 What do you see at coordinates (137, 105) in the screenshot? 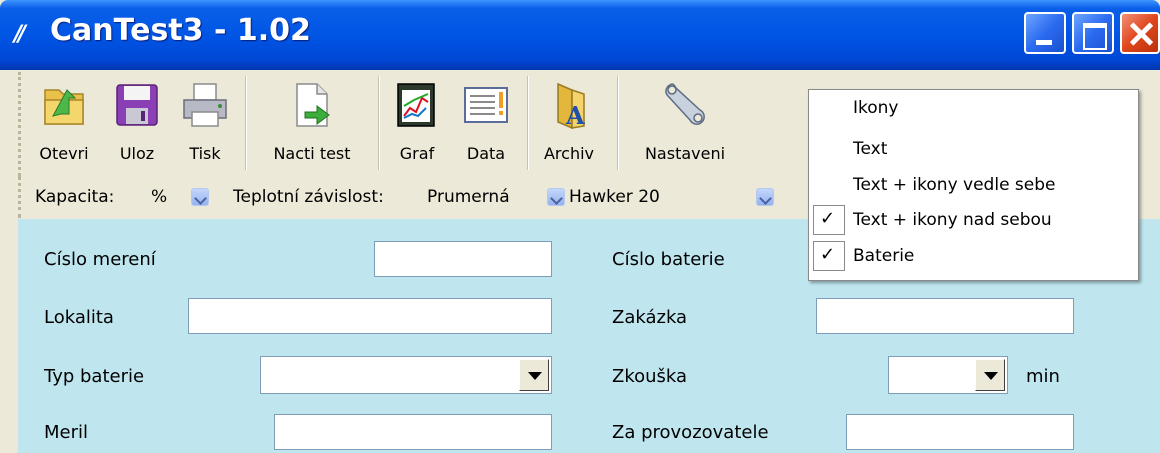
I see `floppy-disk-icon` at bounding box center [137, 105].